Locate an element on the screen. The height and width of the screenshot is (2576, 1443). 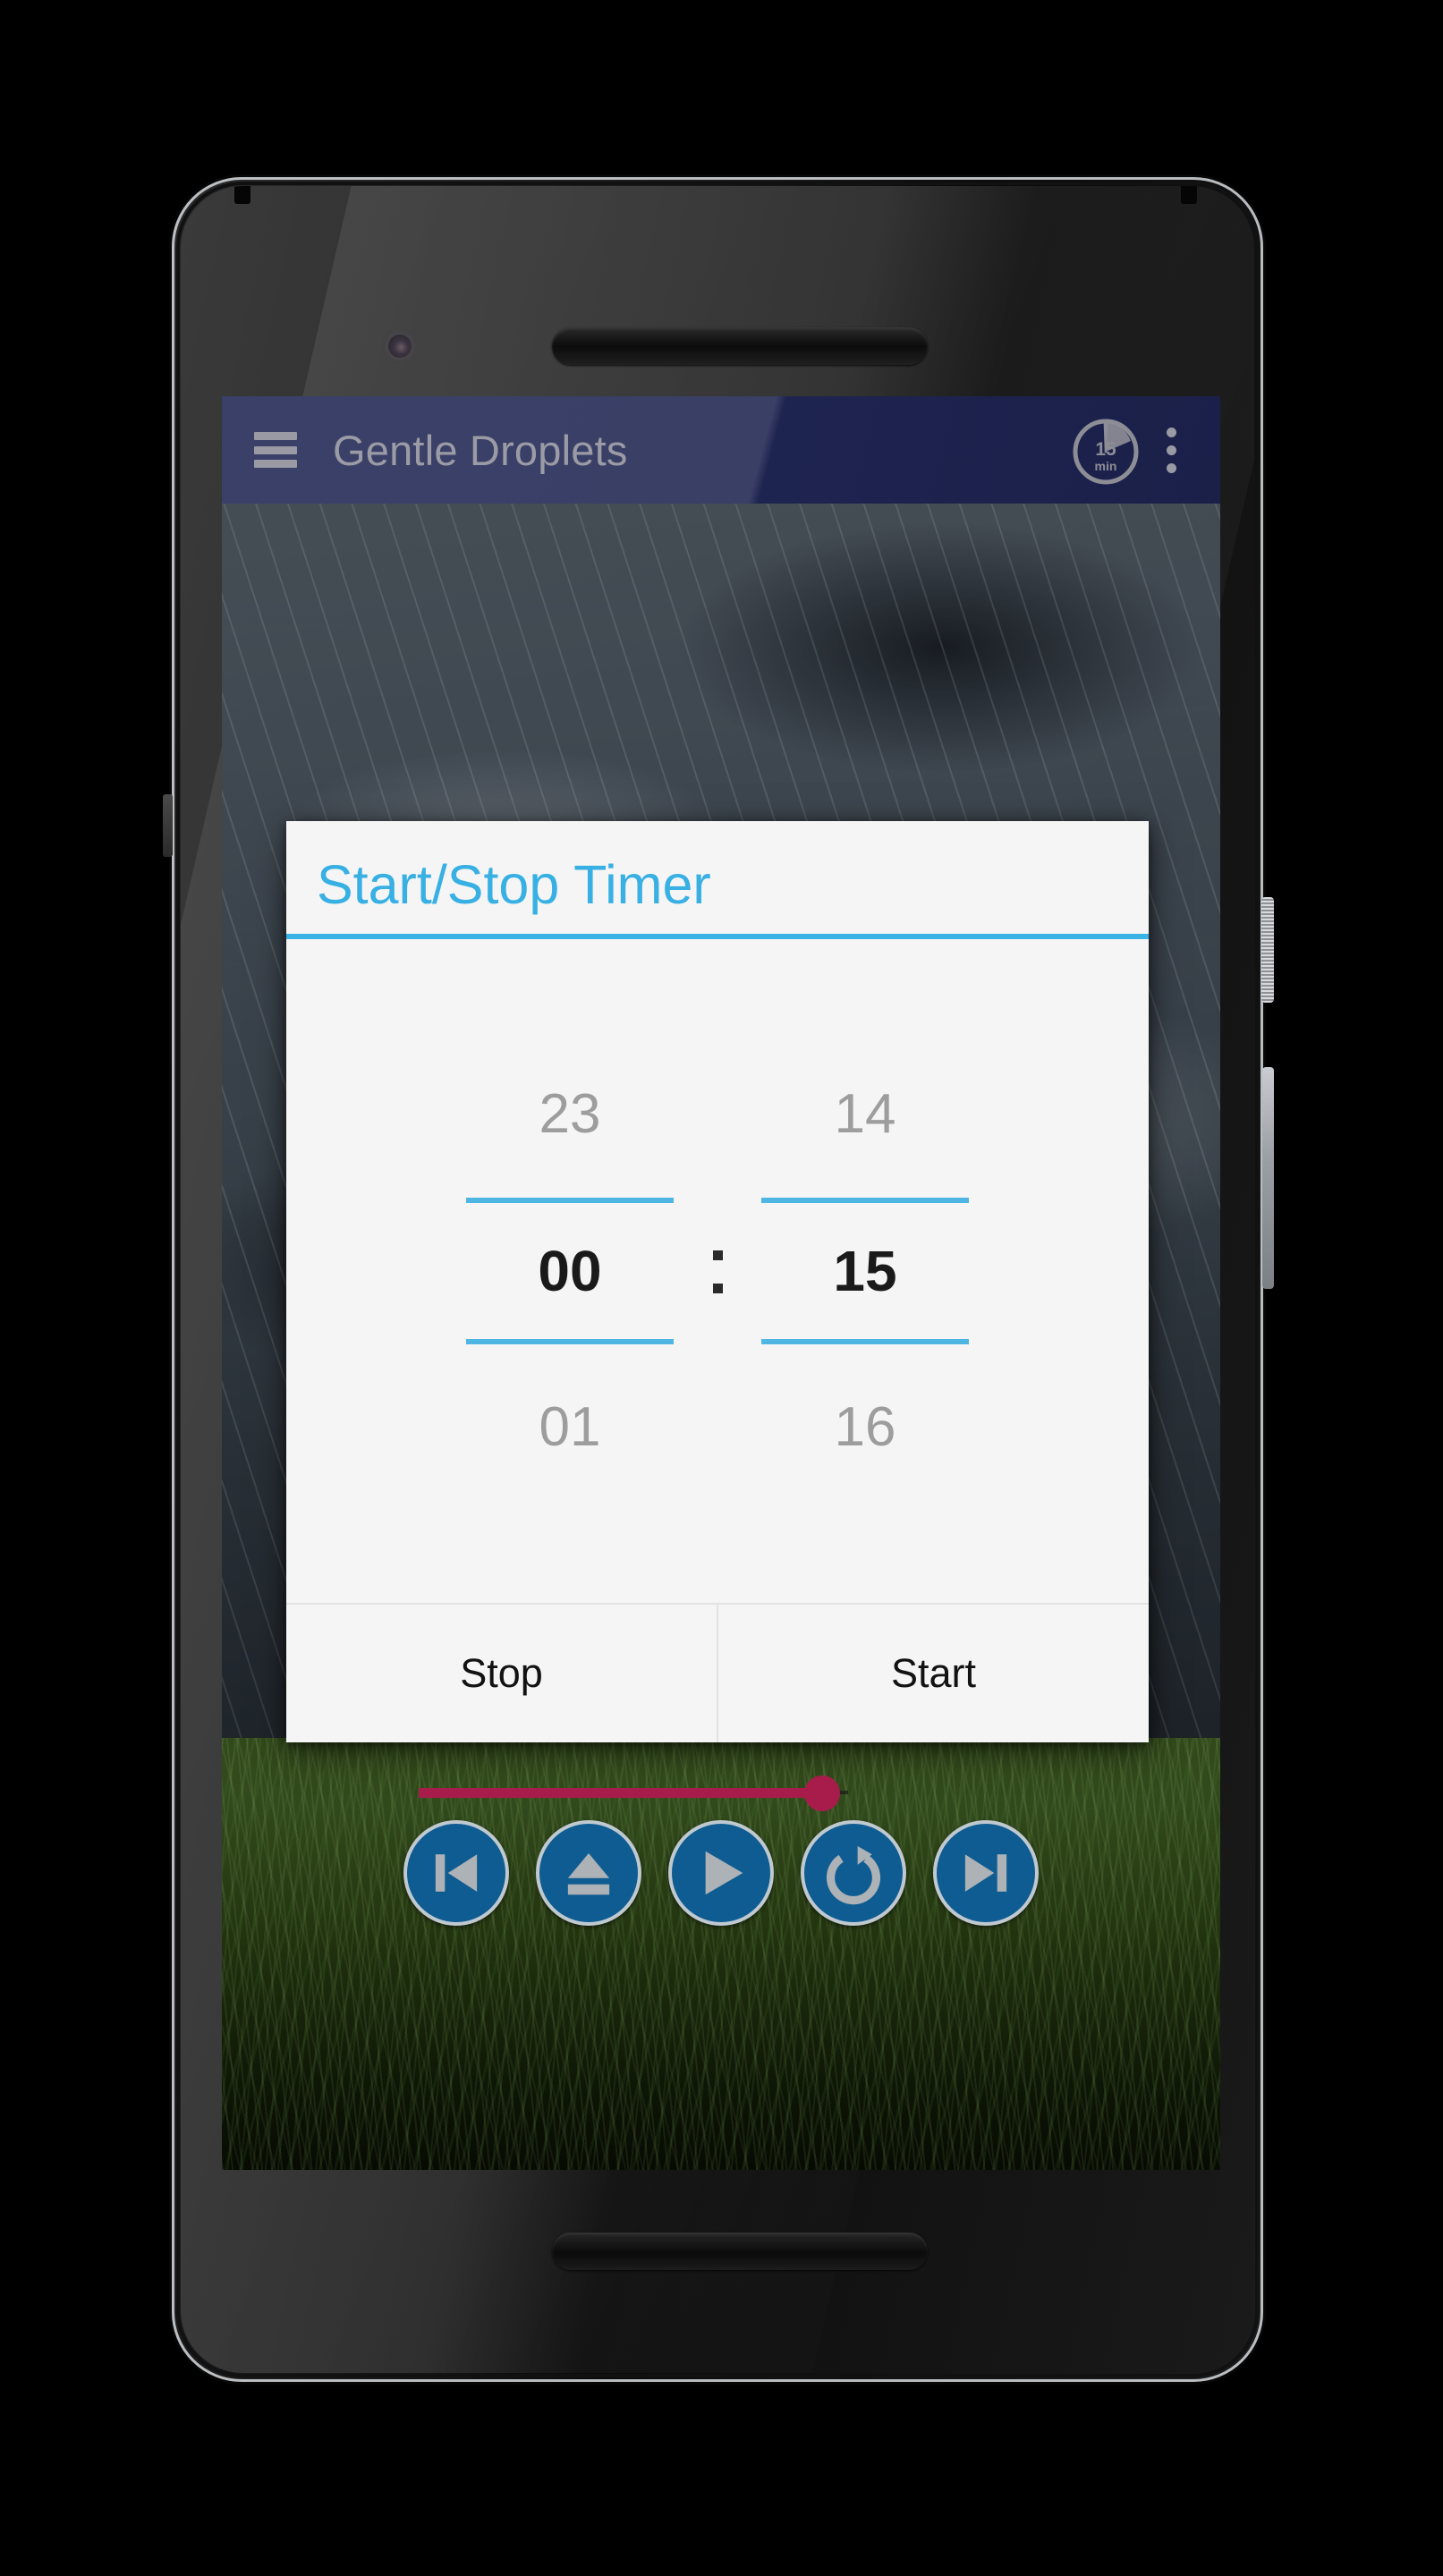
power-button is located at coordinates (1267, 950).